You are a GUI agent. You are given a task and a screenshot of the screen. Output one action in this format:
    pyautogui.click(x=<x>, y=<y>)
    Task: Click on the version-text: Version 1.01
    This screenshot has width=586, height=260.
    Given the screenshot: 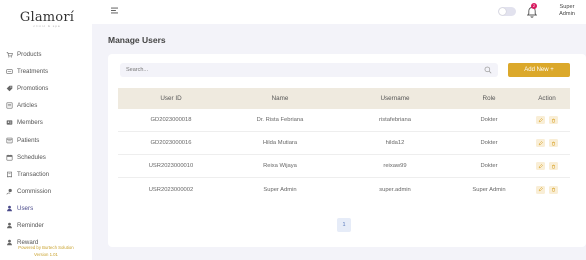 What is the action you would take?
    pyautogui.click(x=46, y=254)
    